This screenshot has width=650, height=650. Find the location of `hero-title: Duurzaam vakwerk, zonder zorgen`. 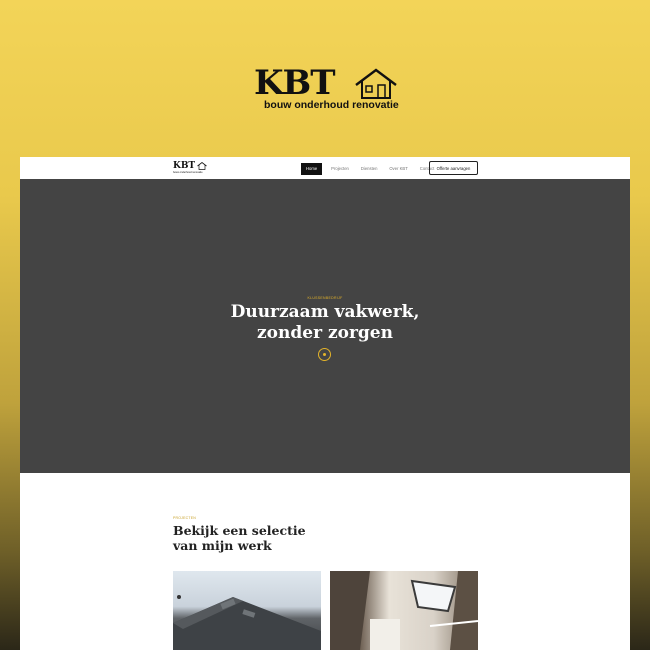

hero-title: Duurzaam vakwerk, zonder zorgen is located at coordinates (325, 323).